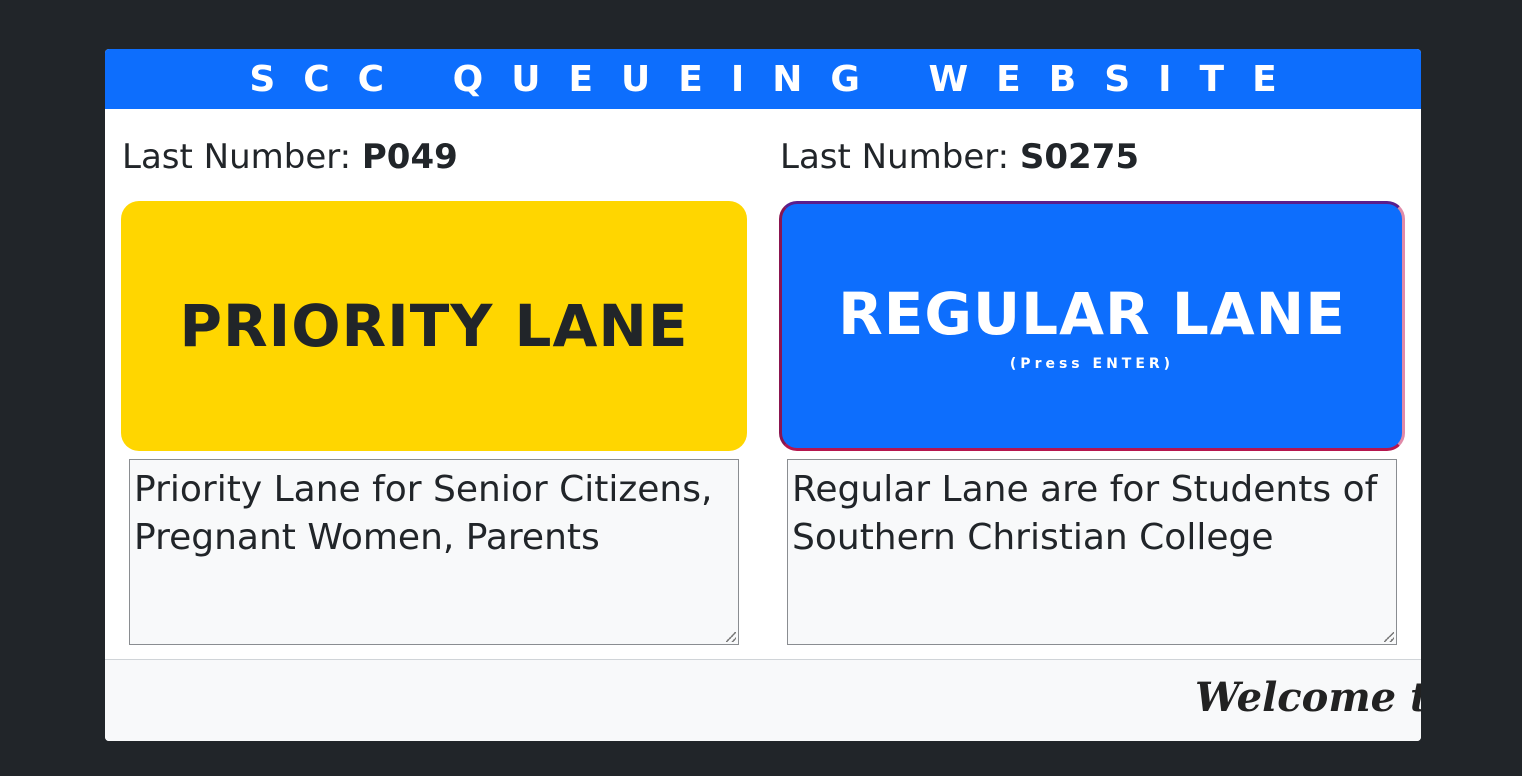 This screenshot has height=776, width=1522. What do you see at coordinates (409, 157) in the screenshot?
I see `priority-last-number-value: P049` at bounding box center [409, 157].